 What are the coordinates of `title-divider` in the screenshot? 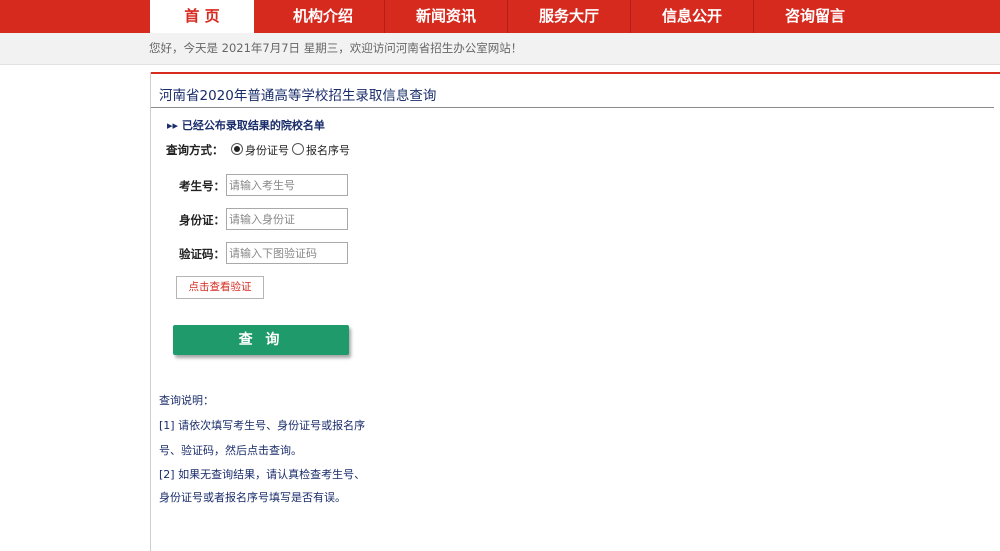 It's located at (572, 107).